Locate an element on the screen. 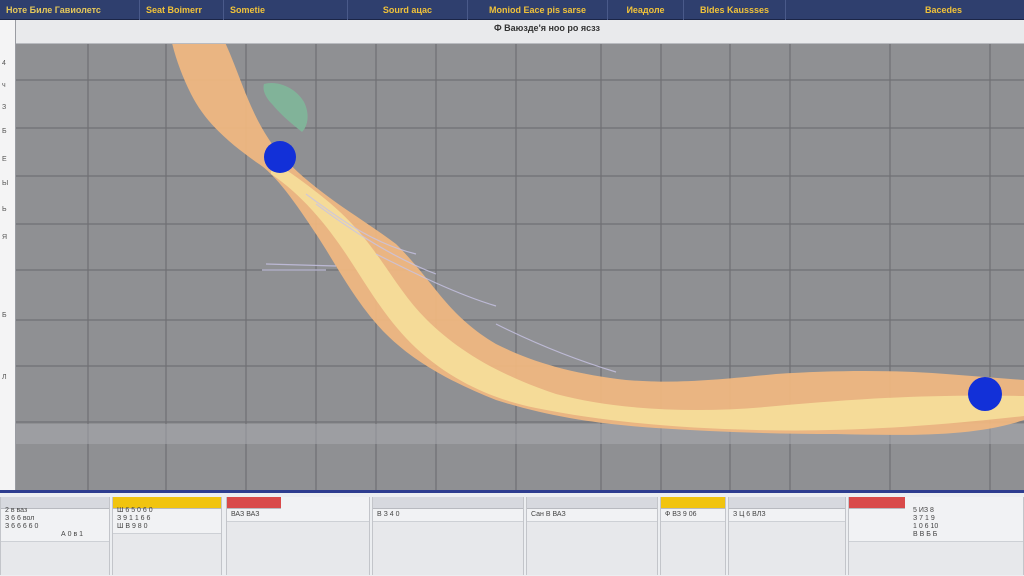 The width and height of the screenshot is (1024, 576). header-item: Bldes Kaussses is located at coordinates (735, 10).